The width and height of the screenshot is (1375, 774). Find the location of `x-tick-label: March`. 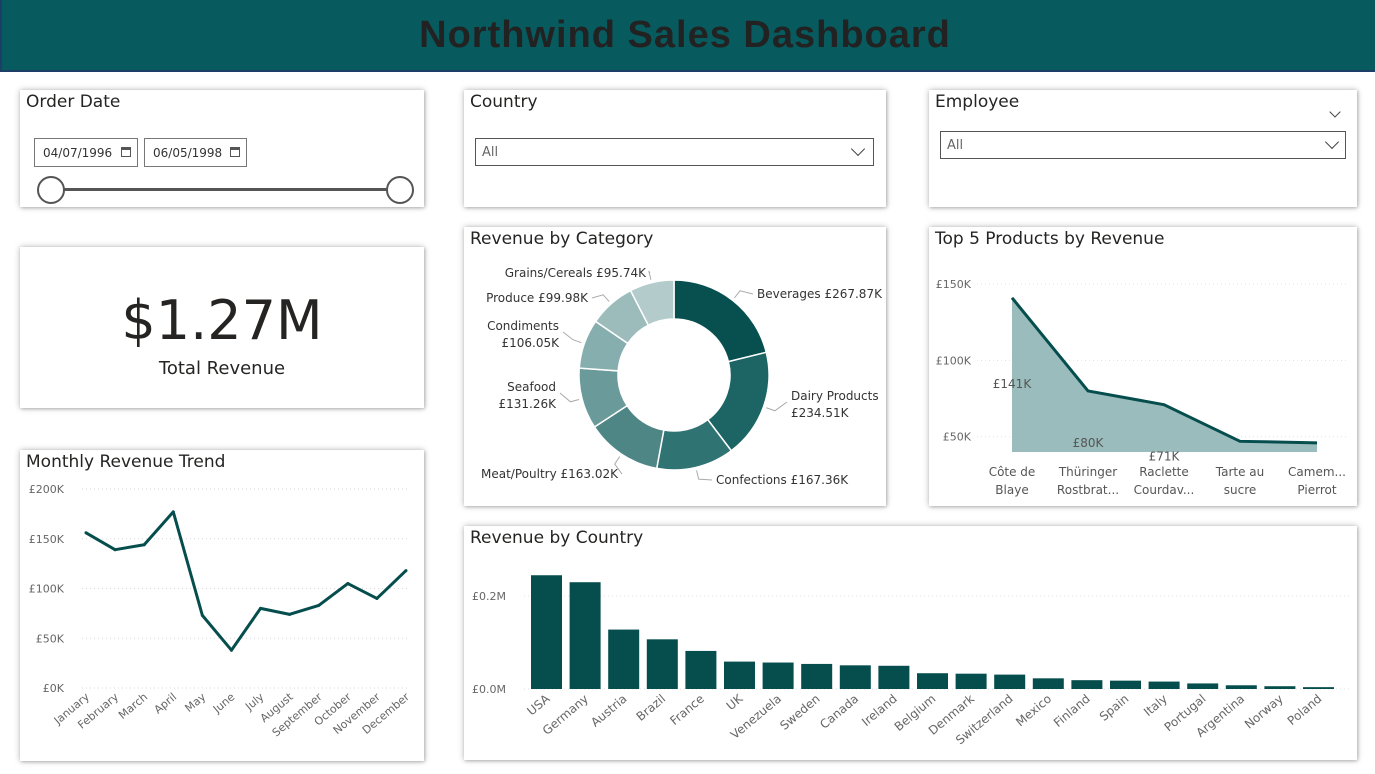

x-tick-label: March is located at coordinates (133, 706).